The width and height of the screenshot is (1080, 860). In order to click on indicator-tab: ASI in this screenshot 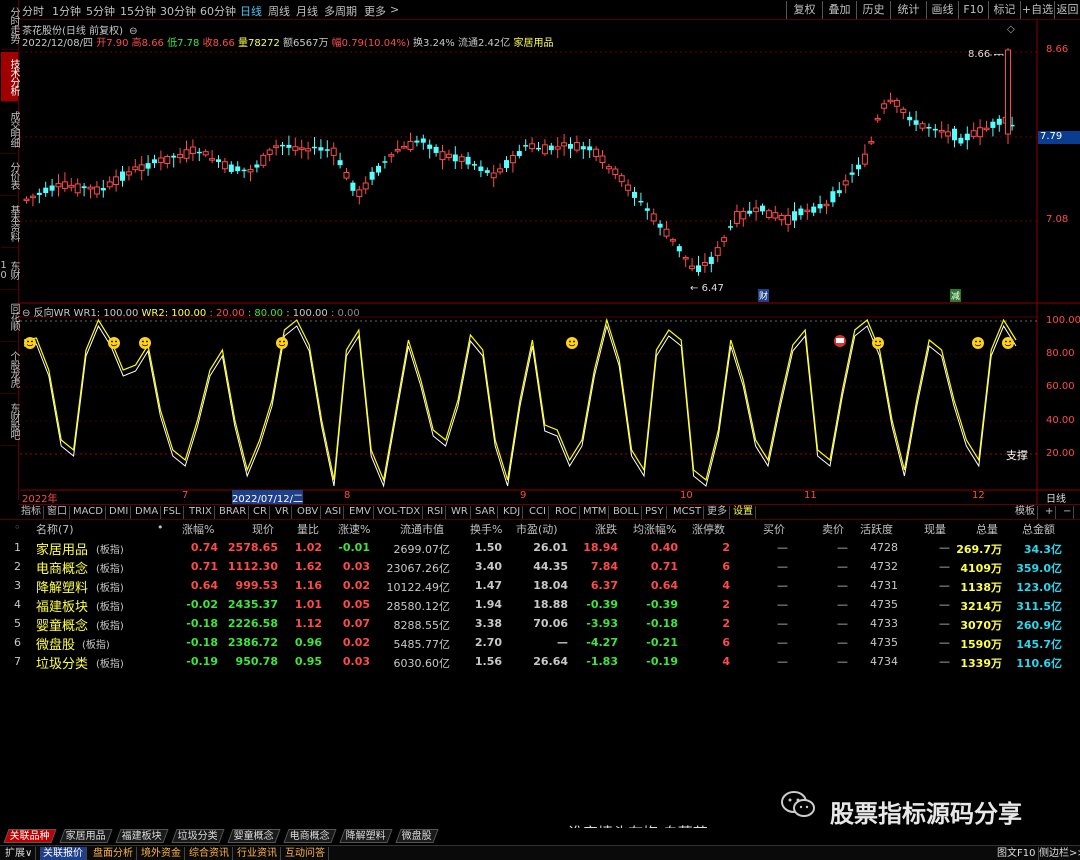, I will do `click(334, 512)`.